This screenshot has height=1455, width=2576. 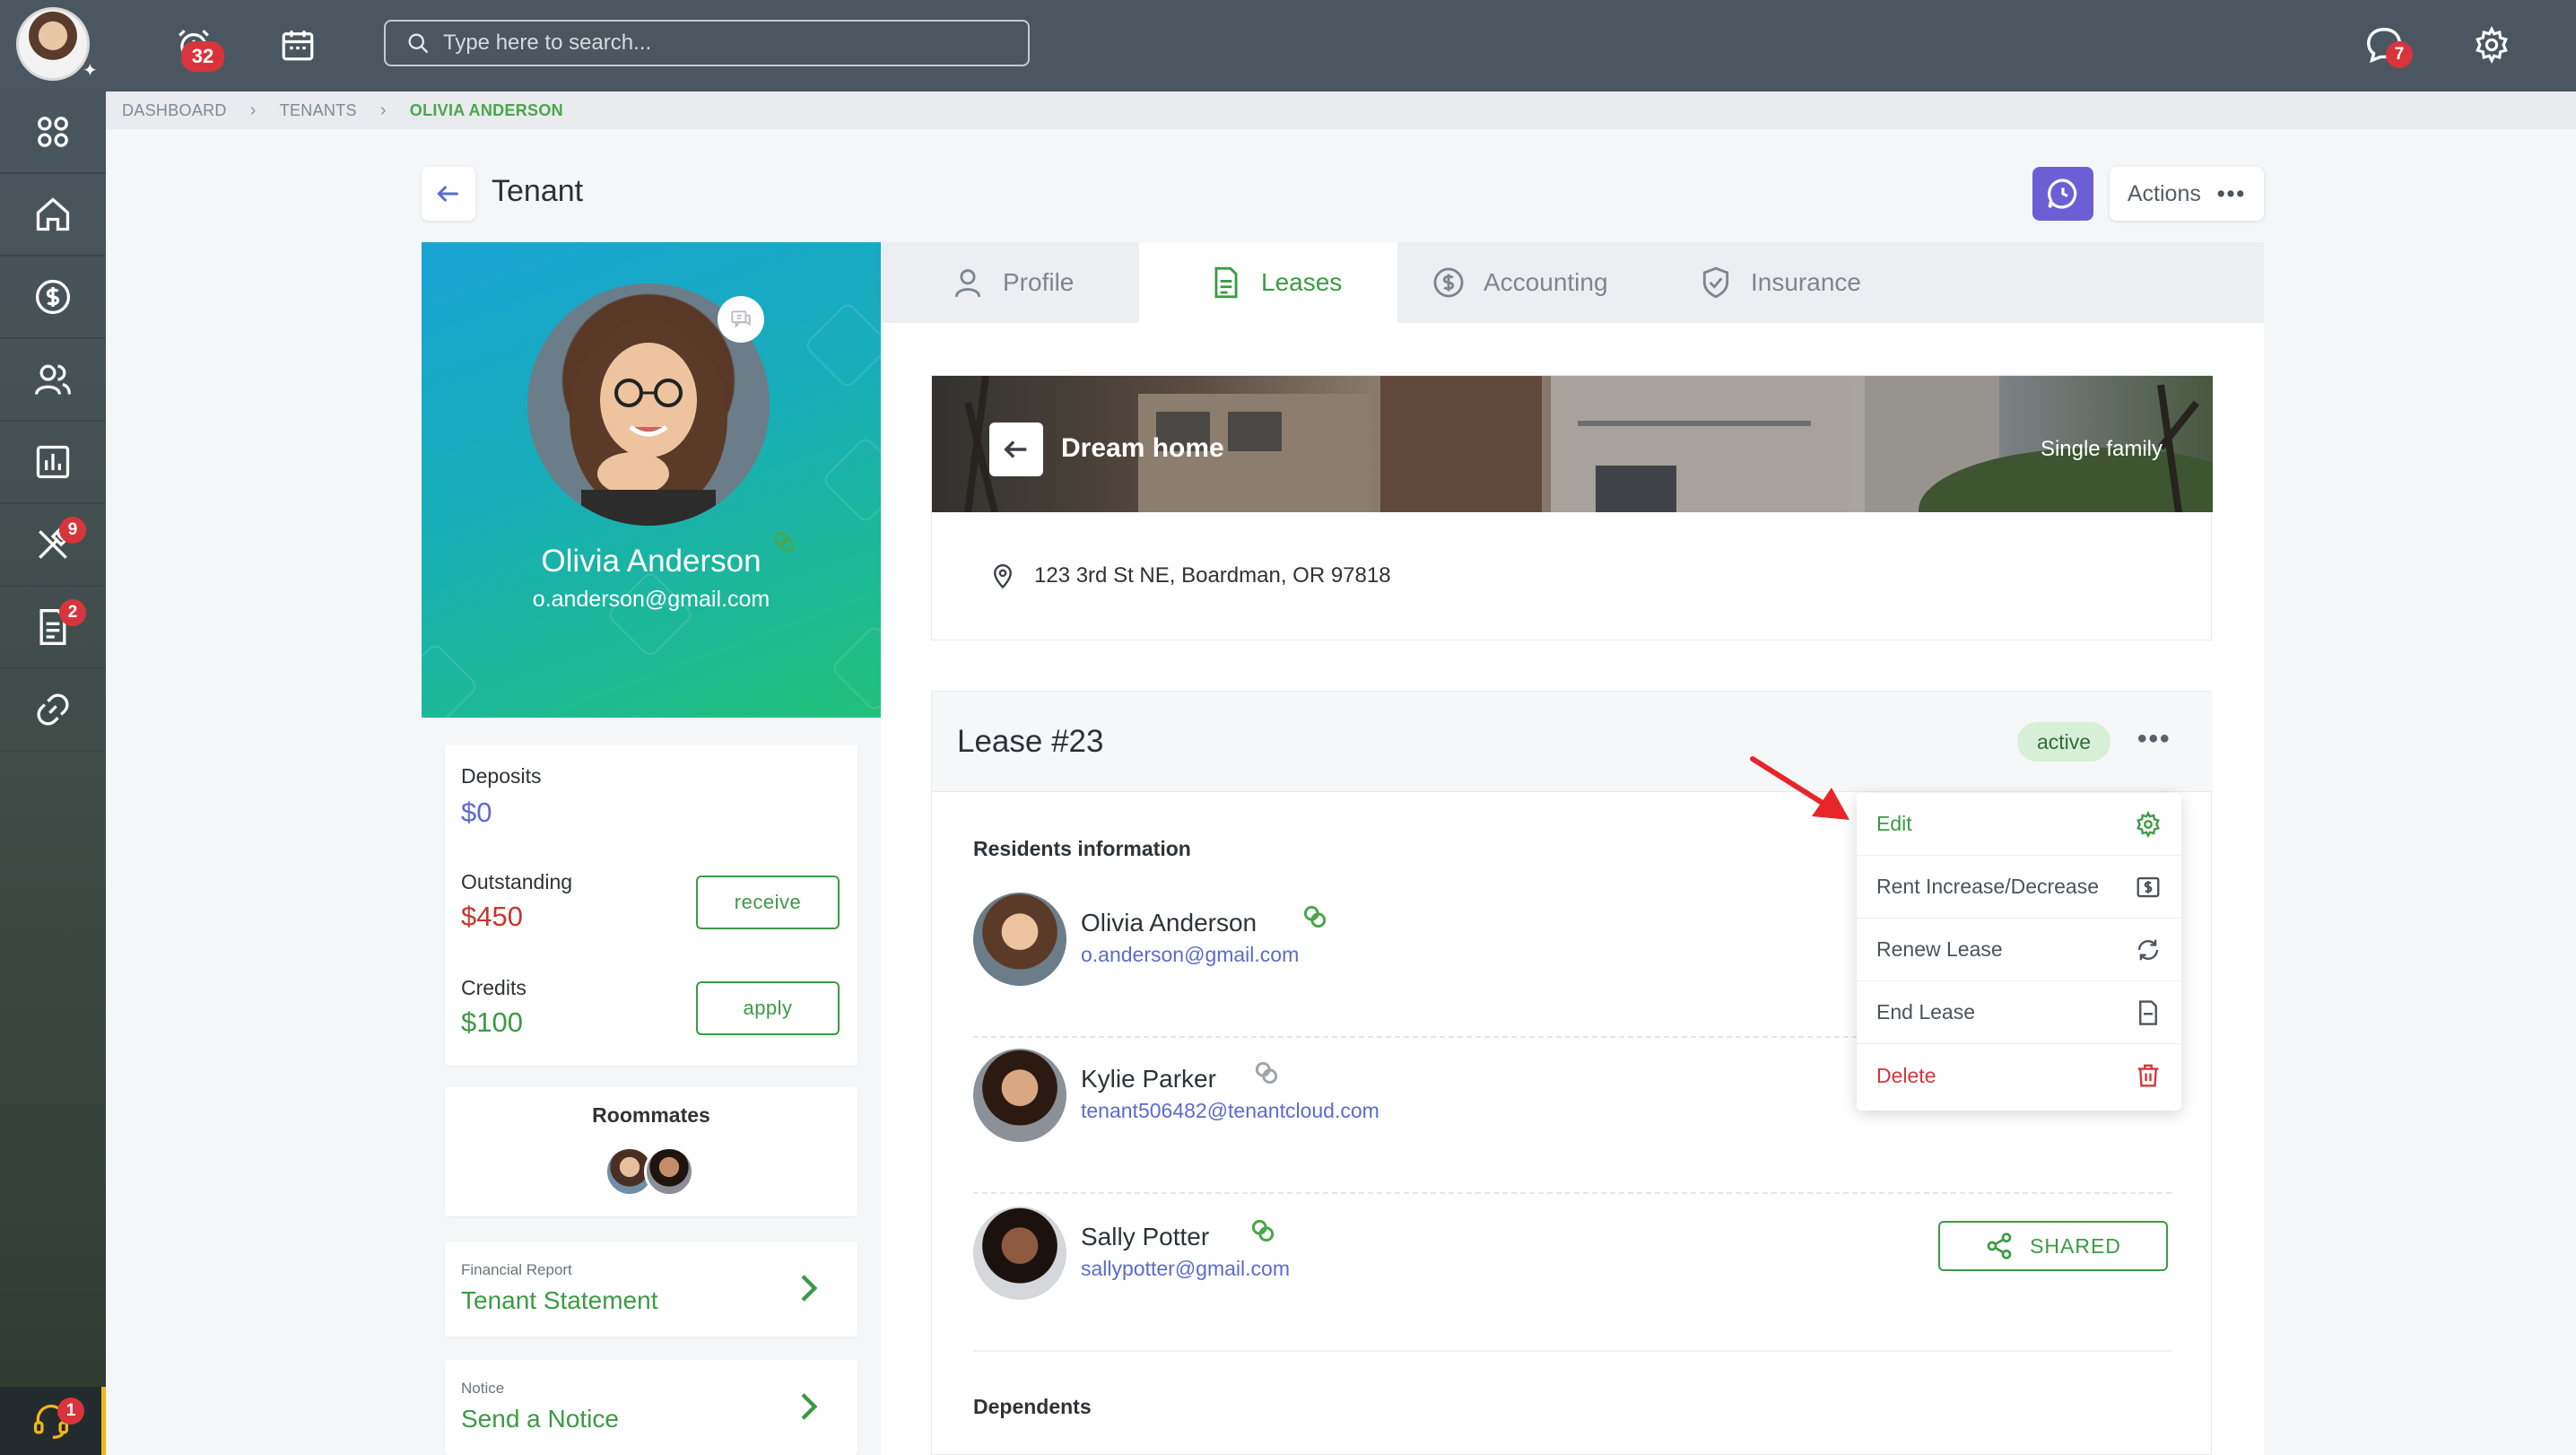 I want to click on sidebar-item-contacts, so click(x=53, y=380).